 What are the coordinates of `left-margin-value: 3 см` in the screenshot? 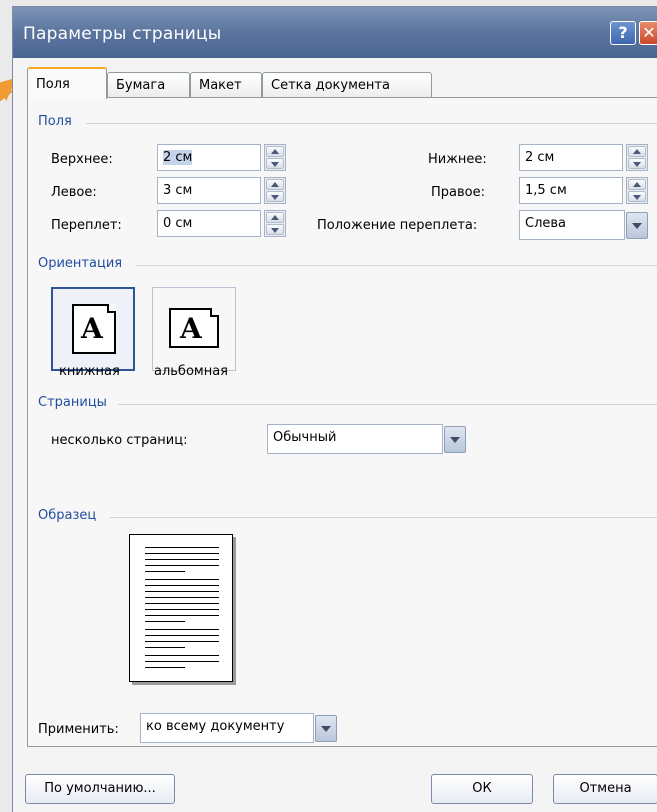 It's located at (178, 190).